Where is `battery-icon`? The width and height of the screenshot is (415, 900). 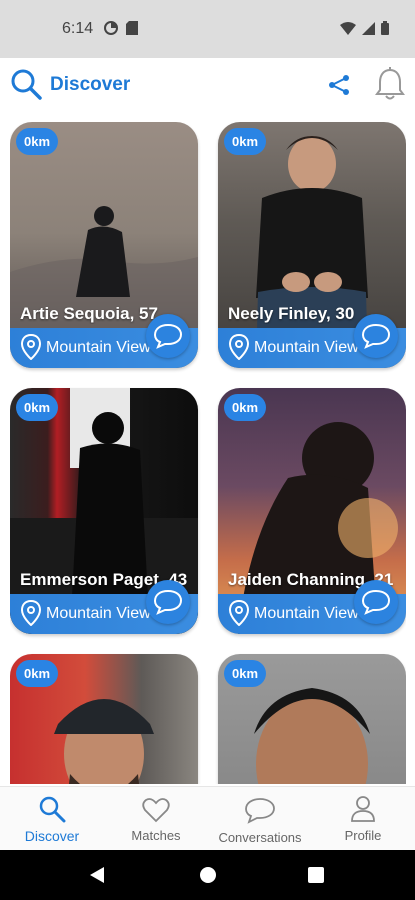 battery-icon is located at coordinates (385, 28).